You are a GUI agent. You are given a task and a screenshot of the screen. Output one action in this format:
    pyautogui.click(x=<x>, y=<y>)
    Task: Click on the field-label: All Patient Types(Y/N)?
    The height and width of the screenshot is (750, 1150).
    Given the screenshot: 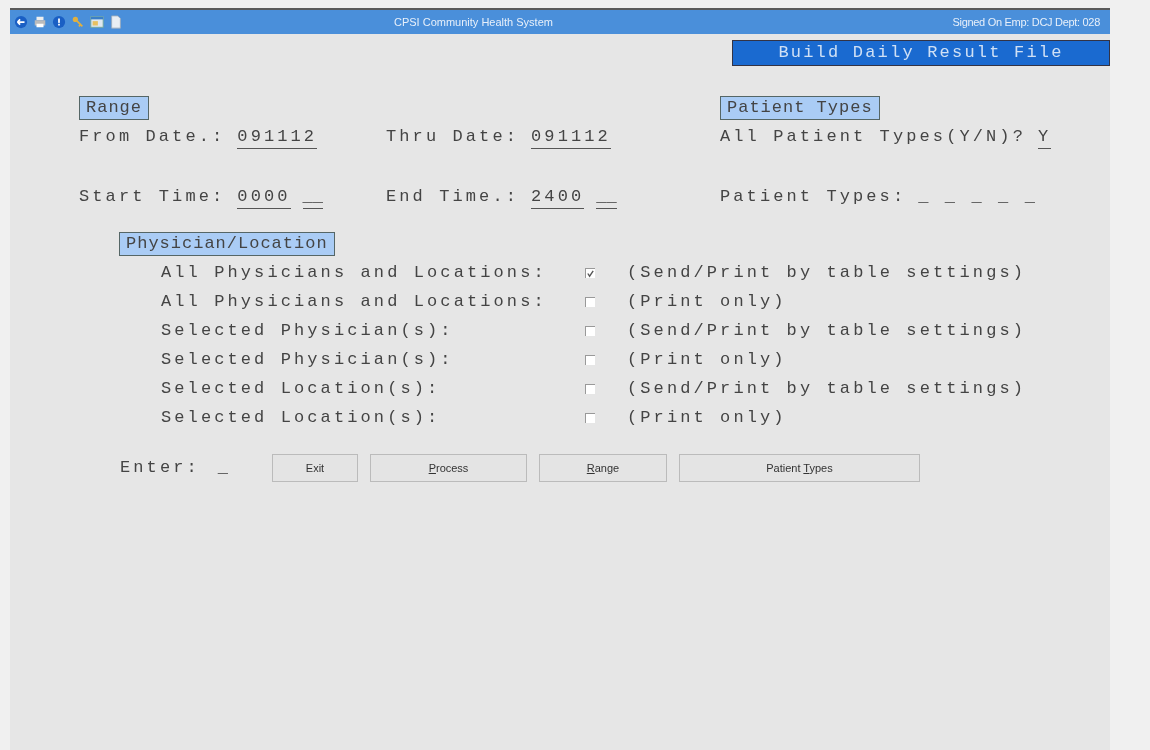 What is the action you would take?
    pyautogui.click(x=873, y=137)
    